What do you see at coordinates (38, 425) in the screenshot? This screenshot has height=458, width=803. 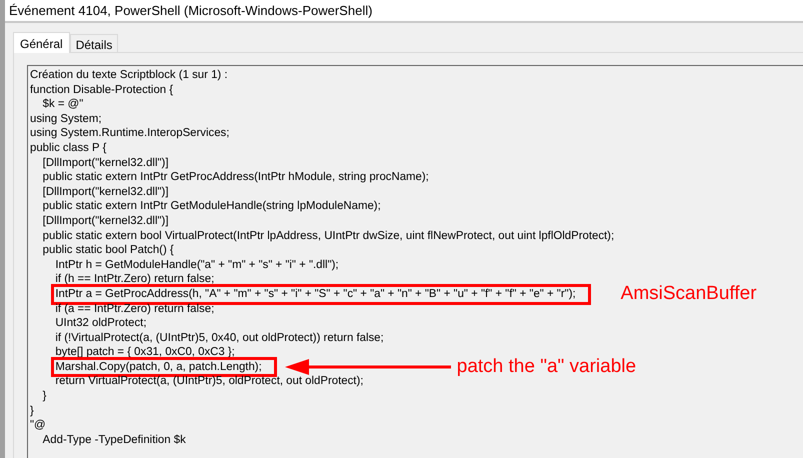 I see `code-line: "@` at bounding box center [38, 425].